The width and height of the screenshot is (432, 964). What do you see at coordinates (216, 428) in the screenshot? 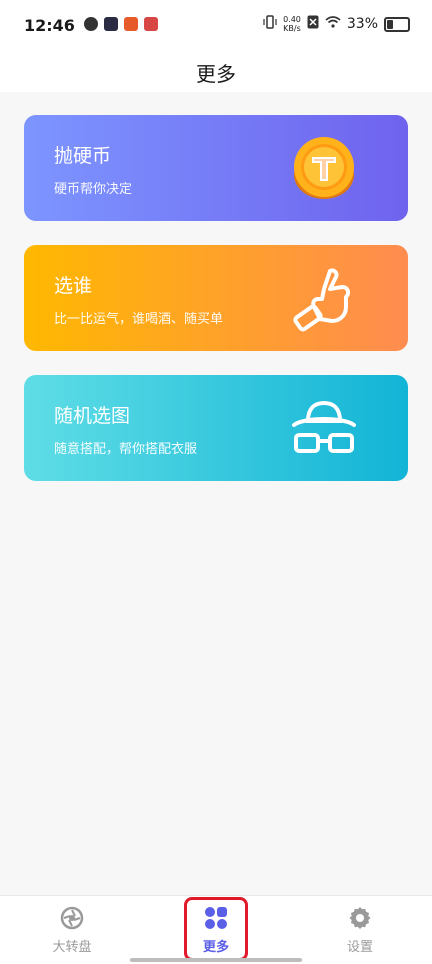
I see `random-outfit-card: 随机选图 随意搭配，帮你搭配衣服` at bounding box center [216, 428].